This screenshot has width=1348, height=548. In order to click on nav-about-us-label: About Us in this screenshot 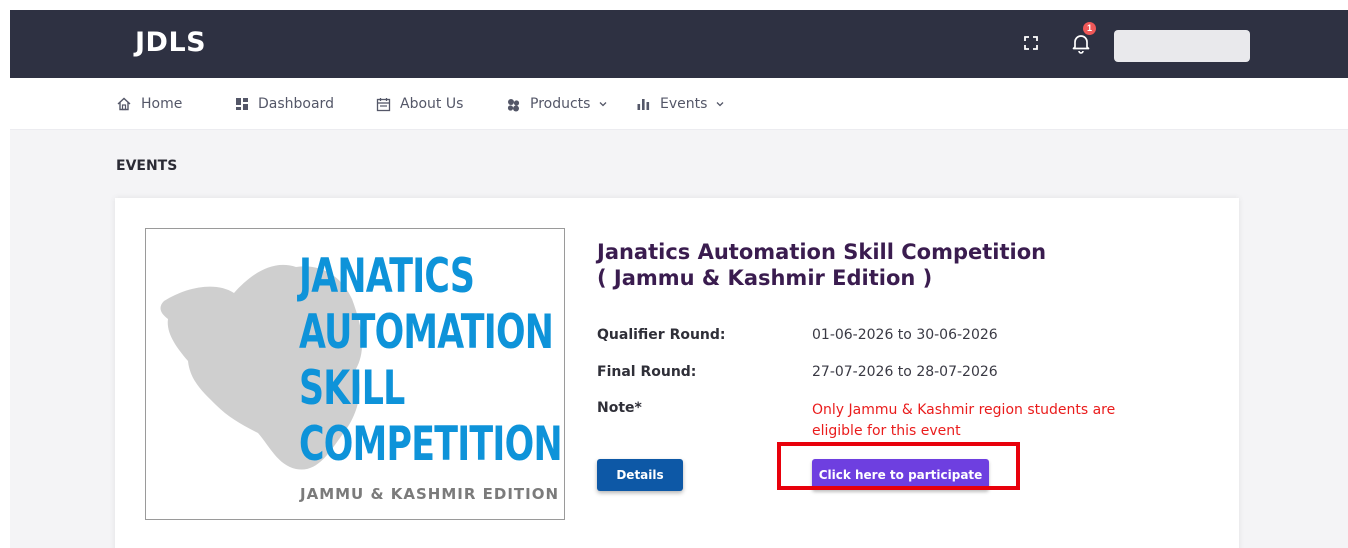, I will do `click(432, 104)`.